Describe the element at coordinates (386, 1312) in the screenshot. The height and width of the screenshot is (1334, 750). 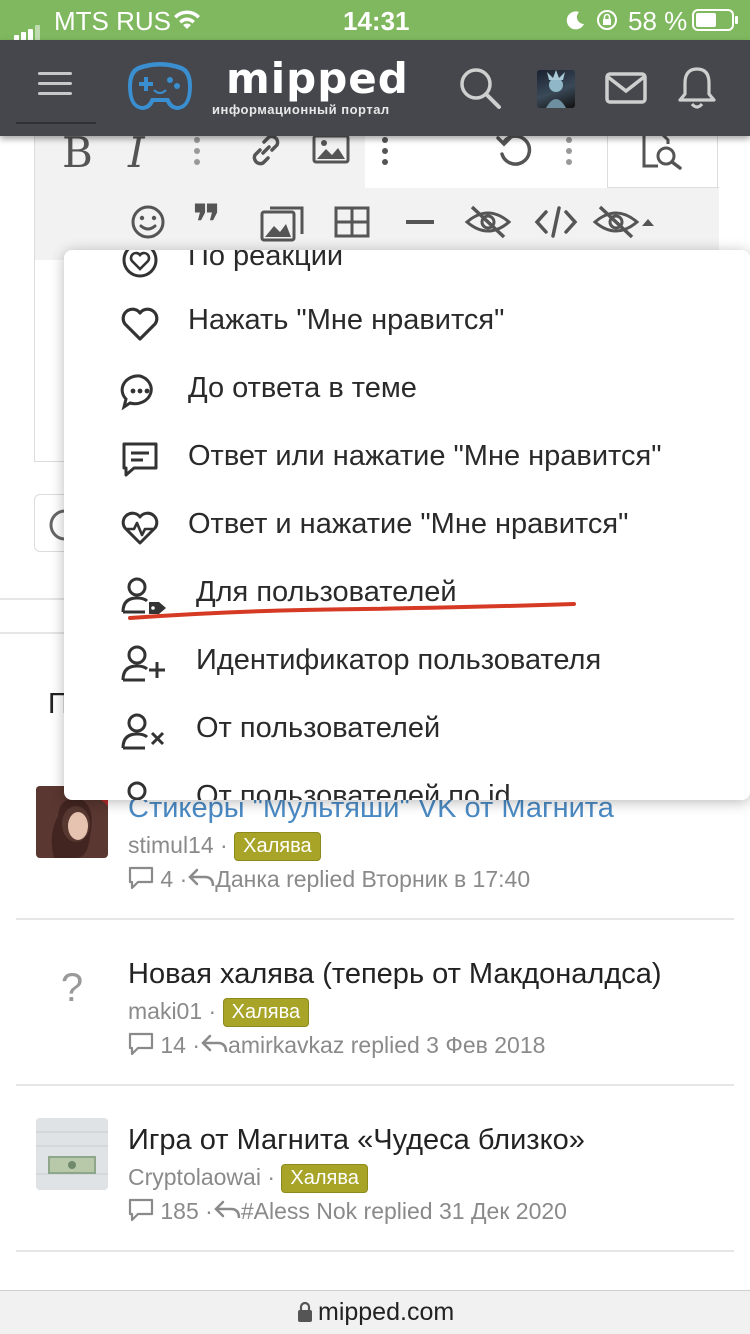
I see `url-text: mipped.com` at that location.